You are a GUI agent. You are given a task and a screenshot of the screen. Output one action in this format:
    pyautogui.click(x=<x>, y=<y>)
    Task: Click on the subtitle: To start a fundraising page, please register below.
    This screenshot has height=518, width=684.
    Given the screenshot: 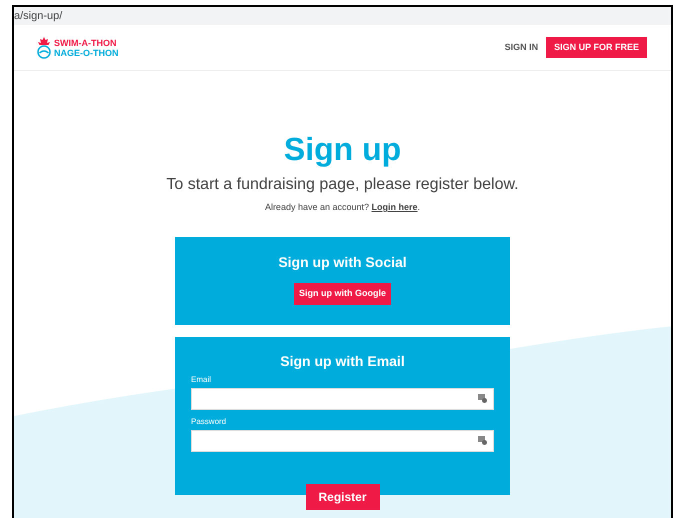 What is the action you would take?
    pyautogui.click(x=342, y=185)
    